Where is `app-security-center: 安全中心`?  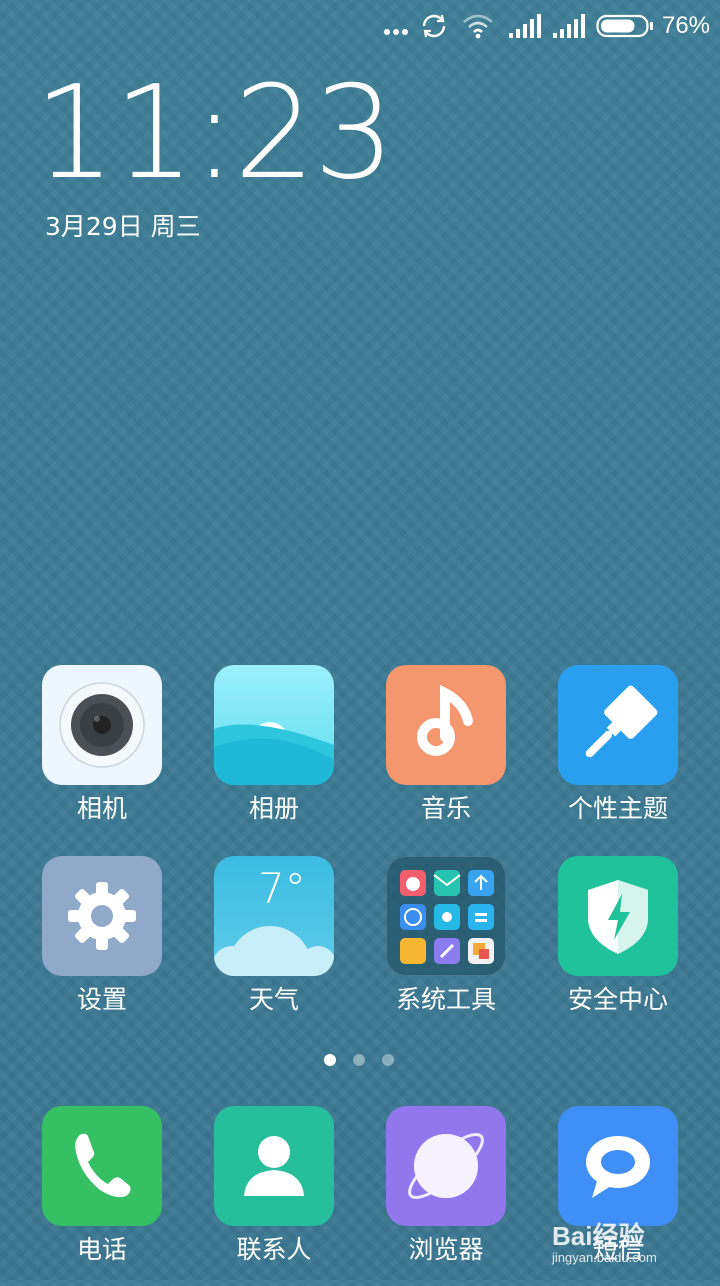 app-security-center: 安全中心 is located at coordinates (618, 946).